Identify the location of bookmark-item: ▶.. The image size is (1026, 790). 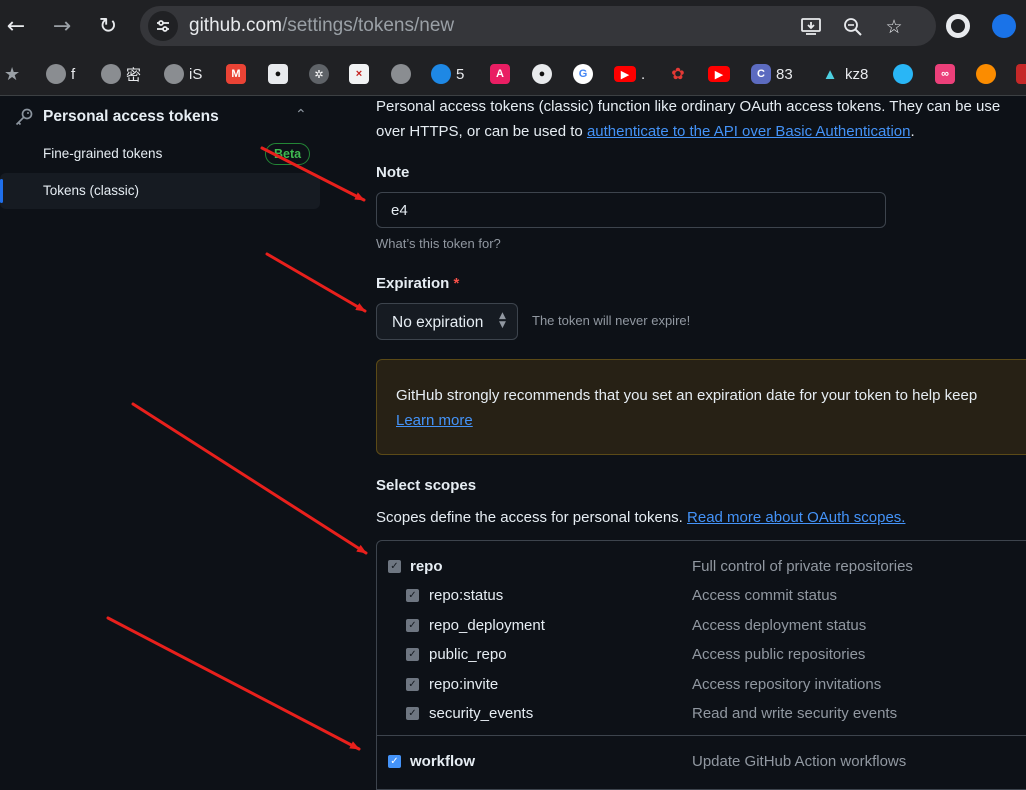
(629, 74).